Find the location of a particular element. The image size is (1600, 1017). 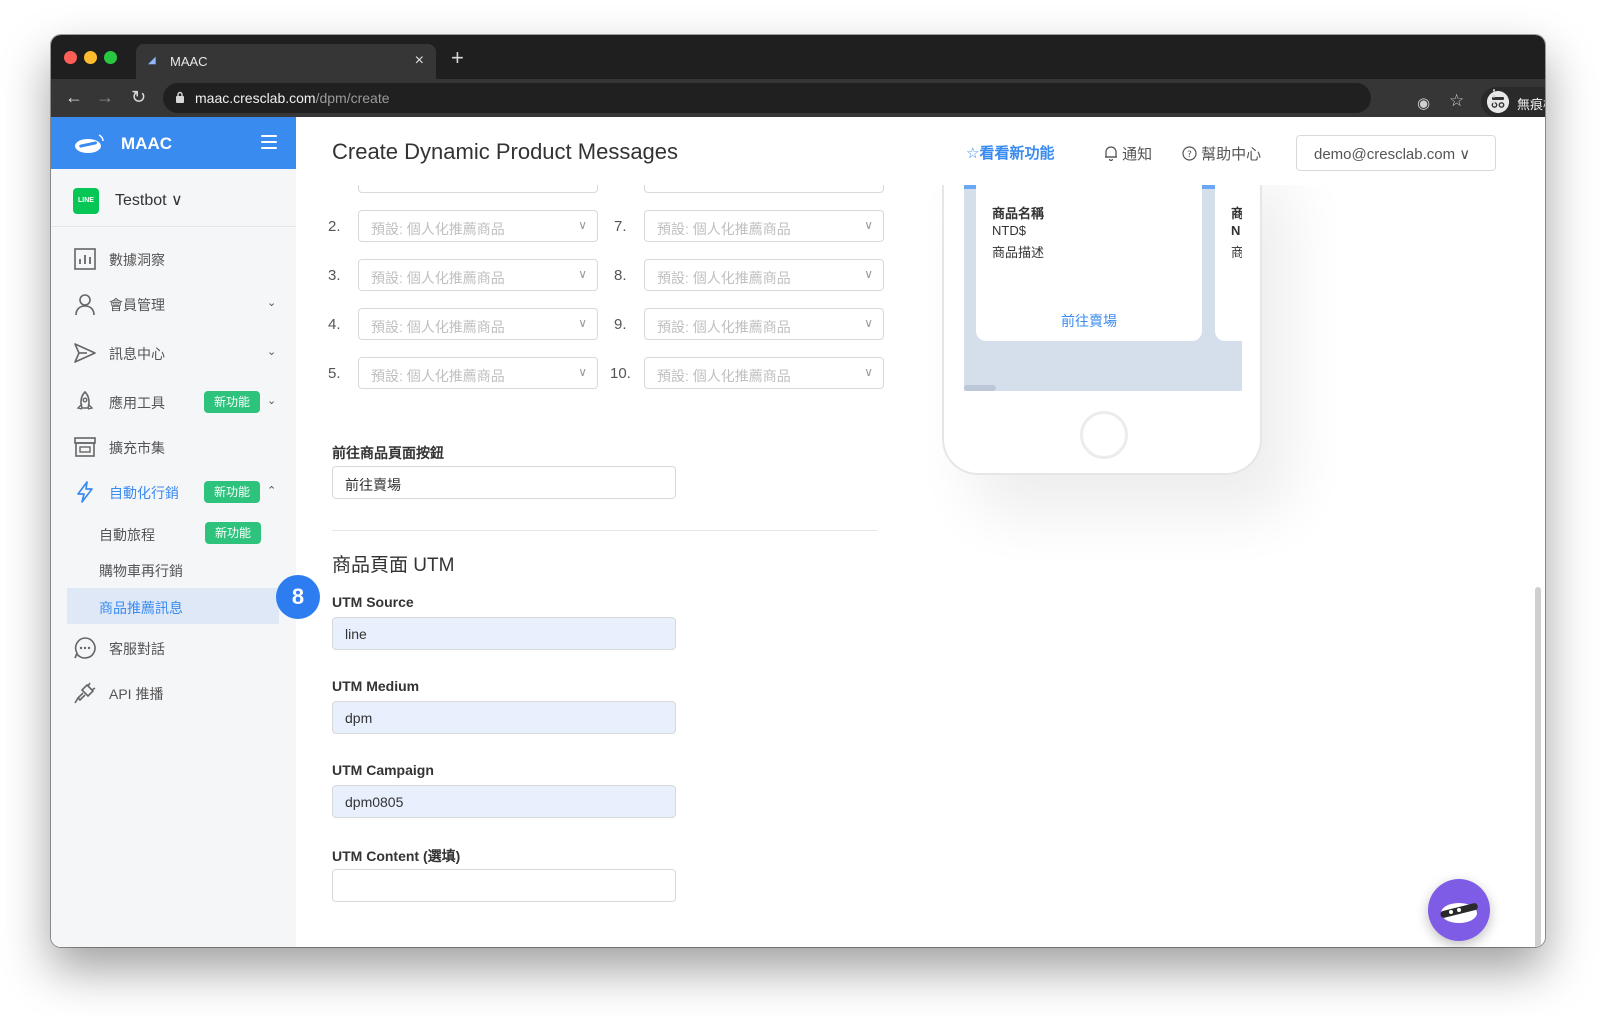

utm-source-input: line is located at coordinates (504, 633).